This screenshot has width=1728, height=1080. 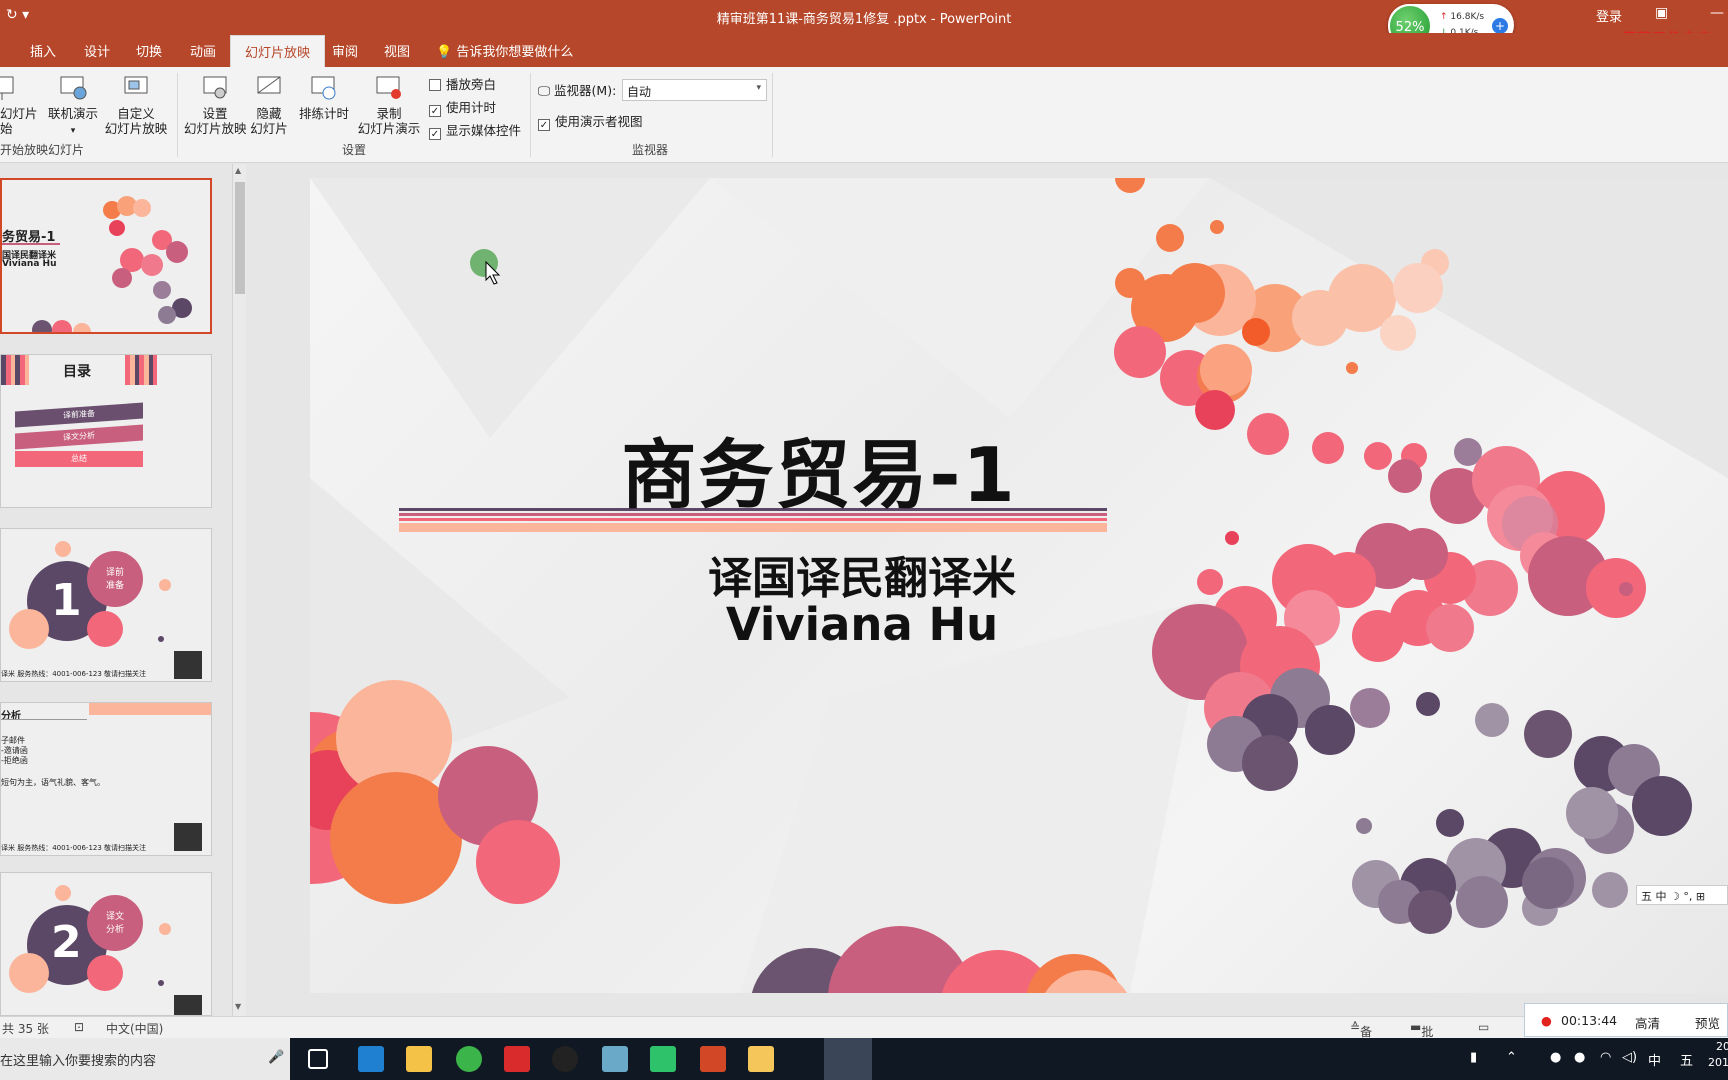 What do you see at coordinates (1661, 13) in the screenshot?
I see `ribbon-display-icon: ▣` at bounding box center [1661, 13].